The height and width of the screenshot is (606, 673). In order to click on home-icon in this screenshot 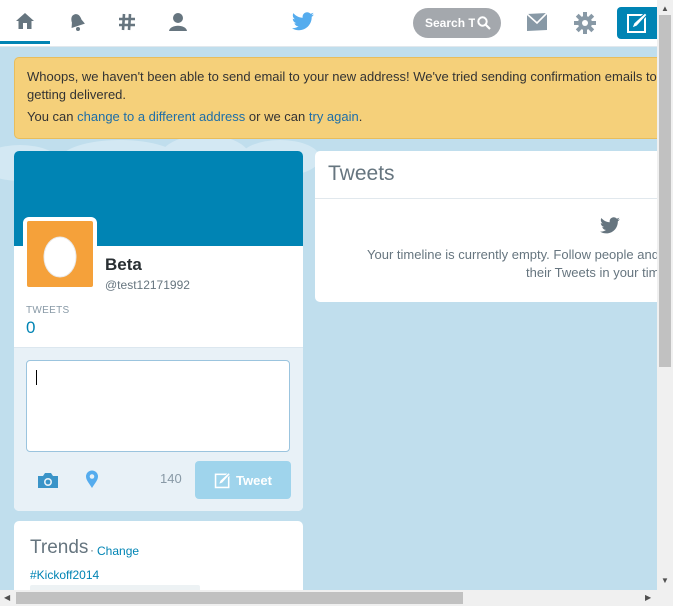, I will do `click(25, 20)`.